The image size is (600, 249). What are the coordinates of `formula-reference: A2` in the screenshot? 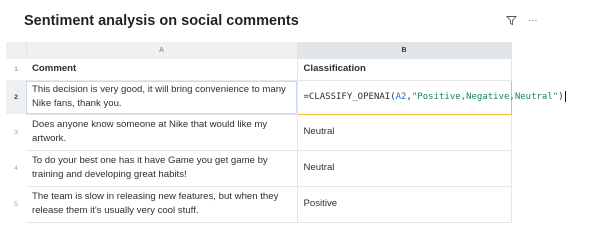 It's located at (401, 97).